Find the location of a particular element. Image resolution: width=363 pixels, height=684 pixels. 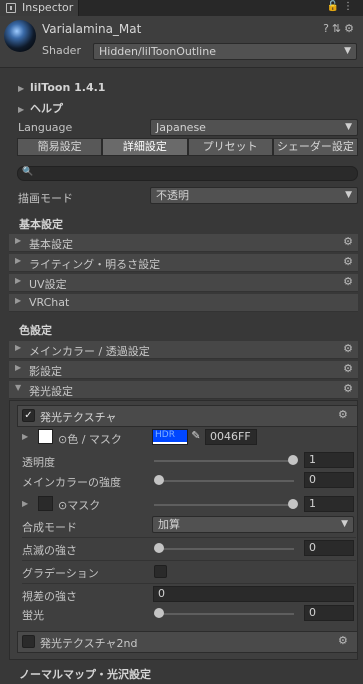

vrchat-bar: ▶ VRChat is located at coordinates (183, 303).